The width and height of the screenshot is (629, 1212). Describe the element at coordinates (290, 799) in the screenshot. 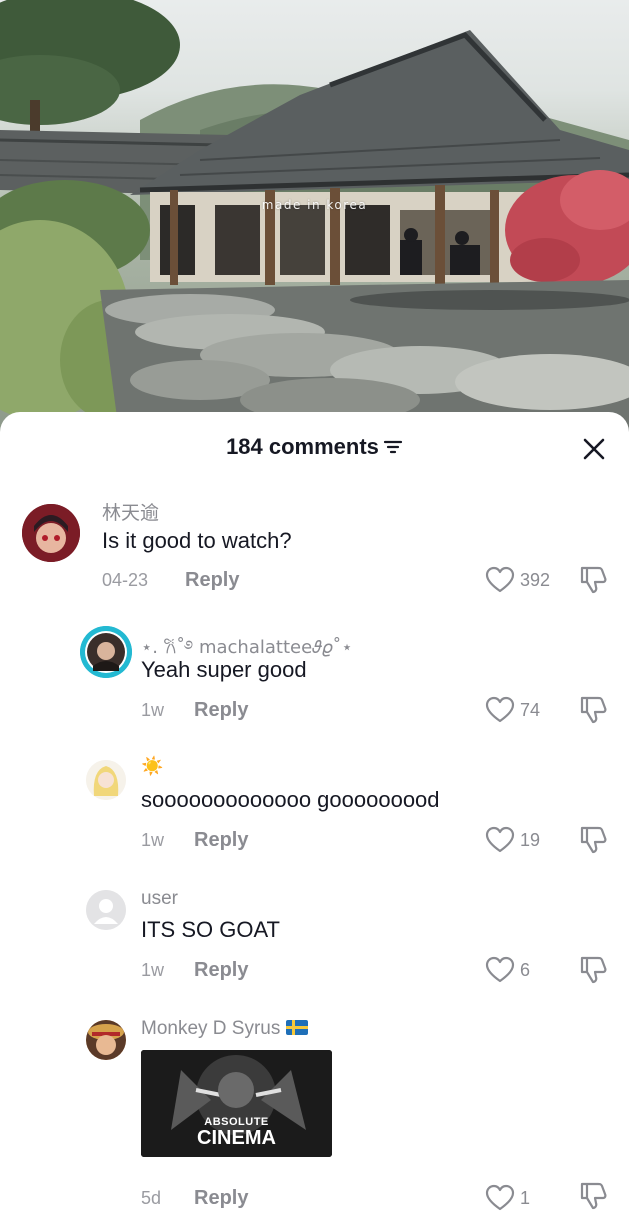

I see `comment-text: sooooooooooooo gooooooood` at that location.